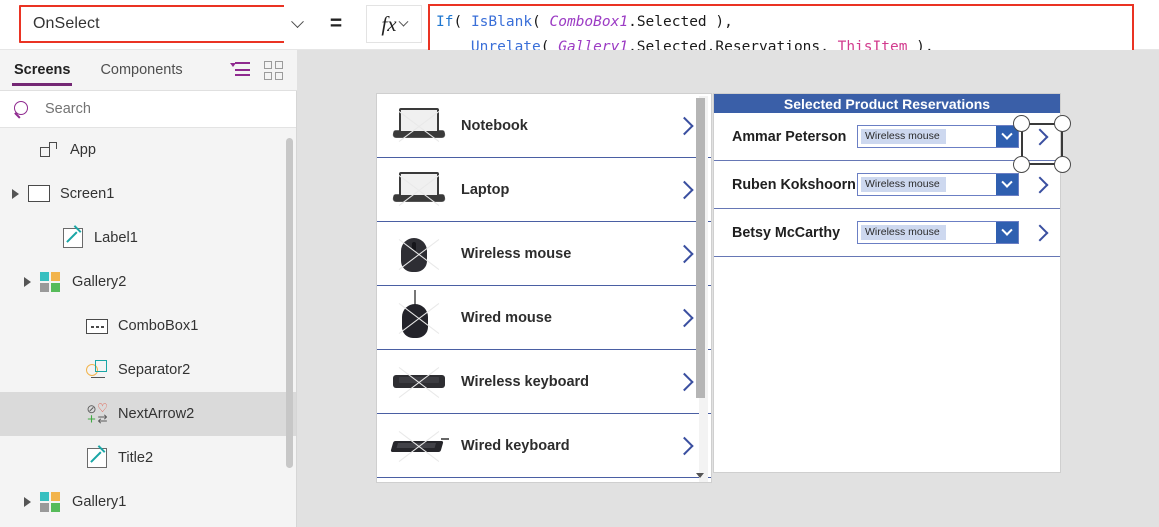  Describe the element at coordinates (700, 248) in the screenshot. I see `gallery-scrollbar-thumb` at that location.